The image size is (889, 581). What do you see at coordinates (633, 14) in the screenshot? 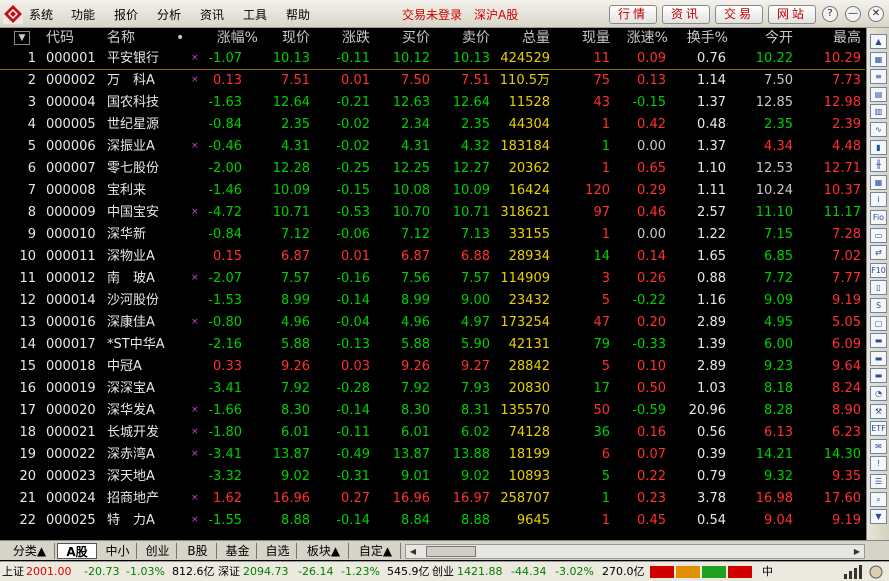
I see `nav-quote-button: 行情` at bounding box center [633, 14].